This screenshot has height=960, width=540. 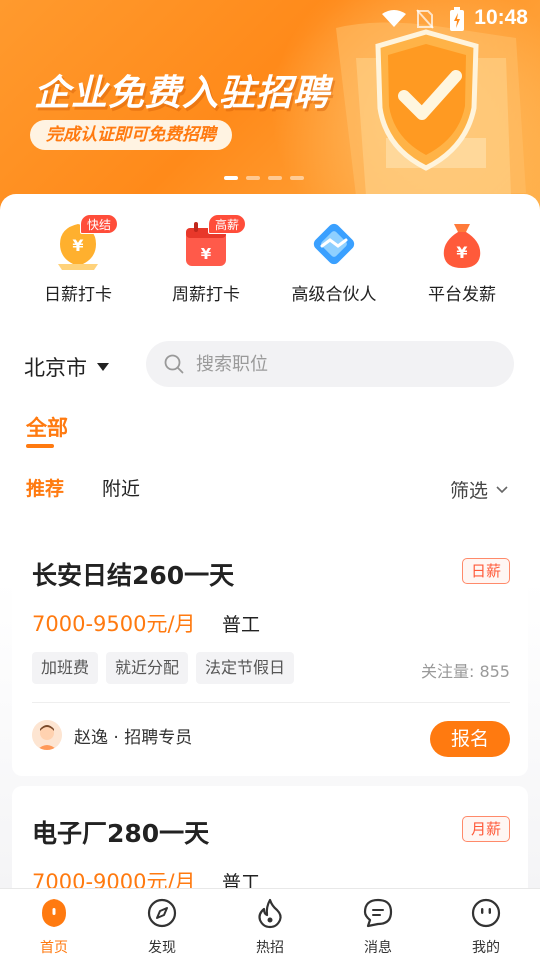 I want to click on badge-fast-settle: 快结, so click(x=99, y=224).